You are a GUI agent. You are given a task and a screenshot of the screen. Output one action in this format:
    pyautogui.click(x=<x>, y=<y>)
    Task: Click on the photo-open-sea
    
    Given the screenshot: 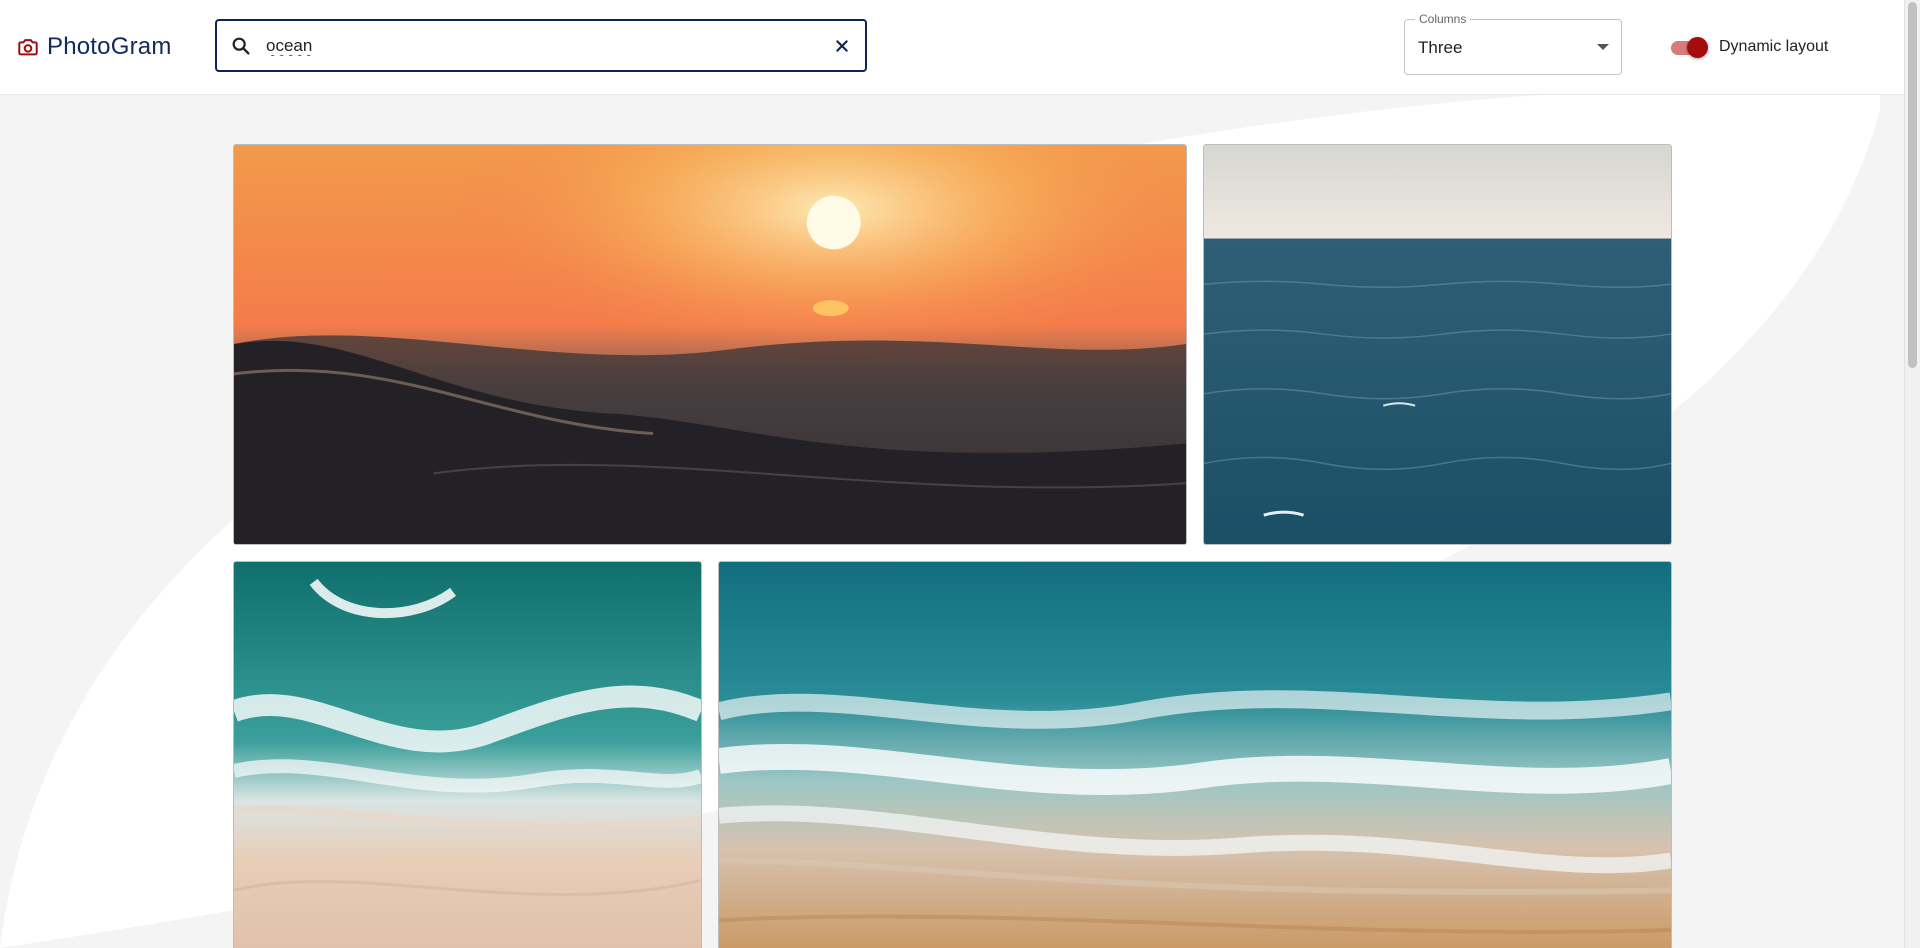 What is the action you would take?
    pyautogui.click(x=1437, y=344)
    